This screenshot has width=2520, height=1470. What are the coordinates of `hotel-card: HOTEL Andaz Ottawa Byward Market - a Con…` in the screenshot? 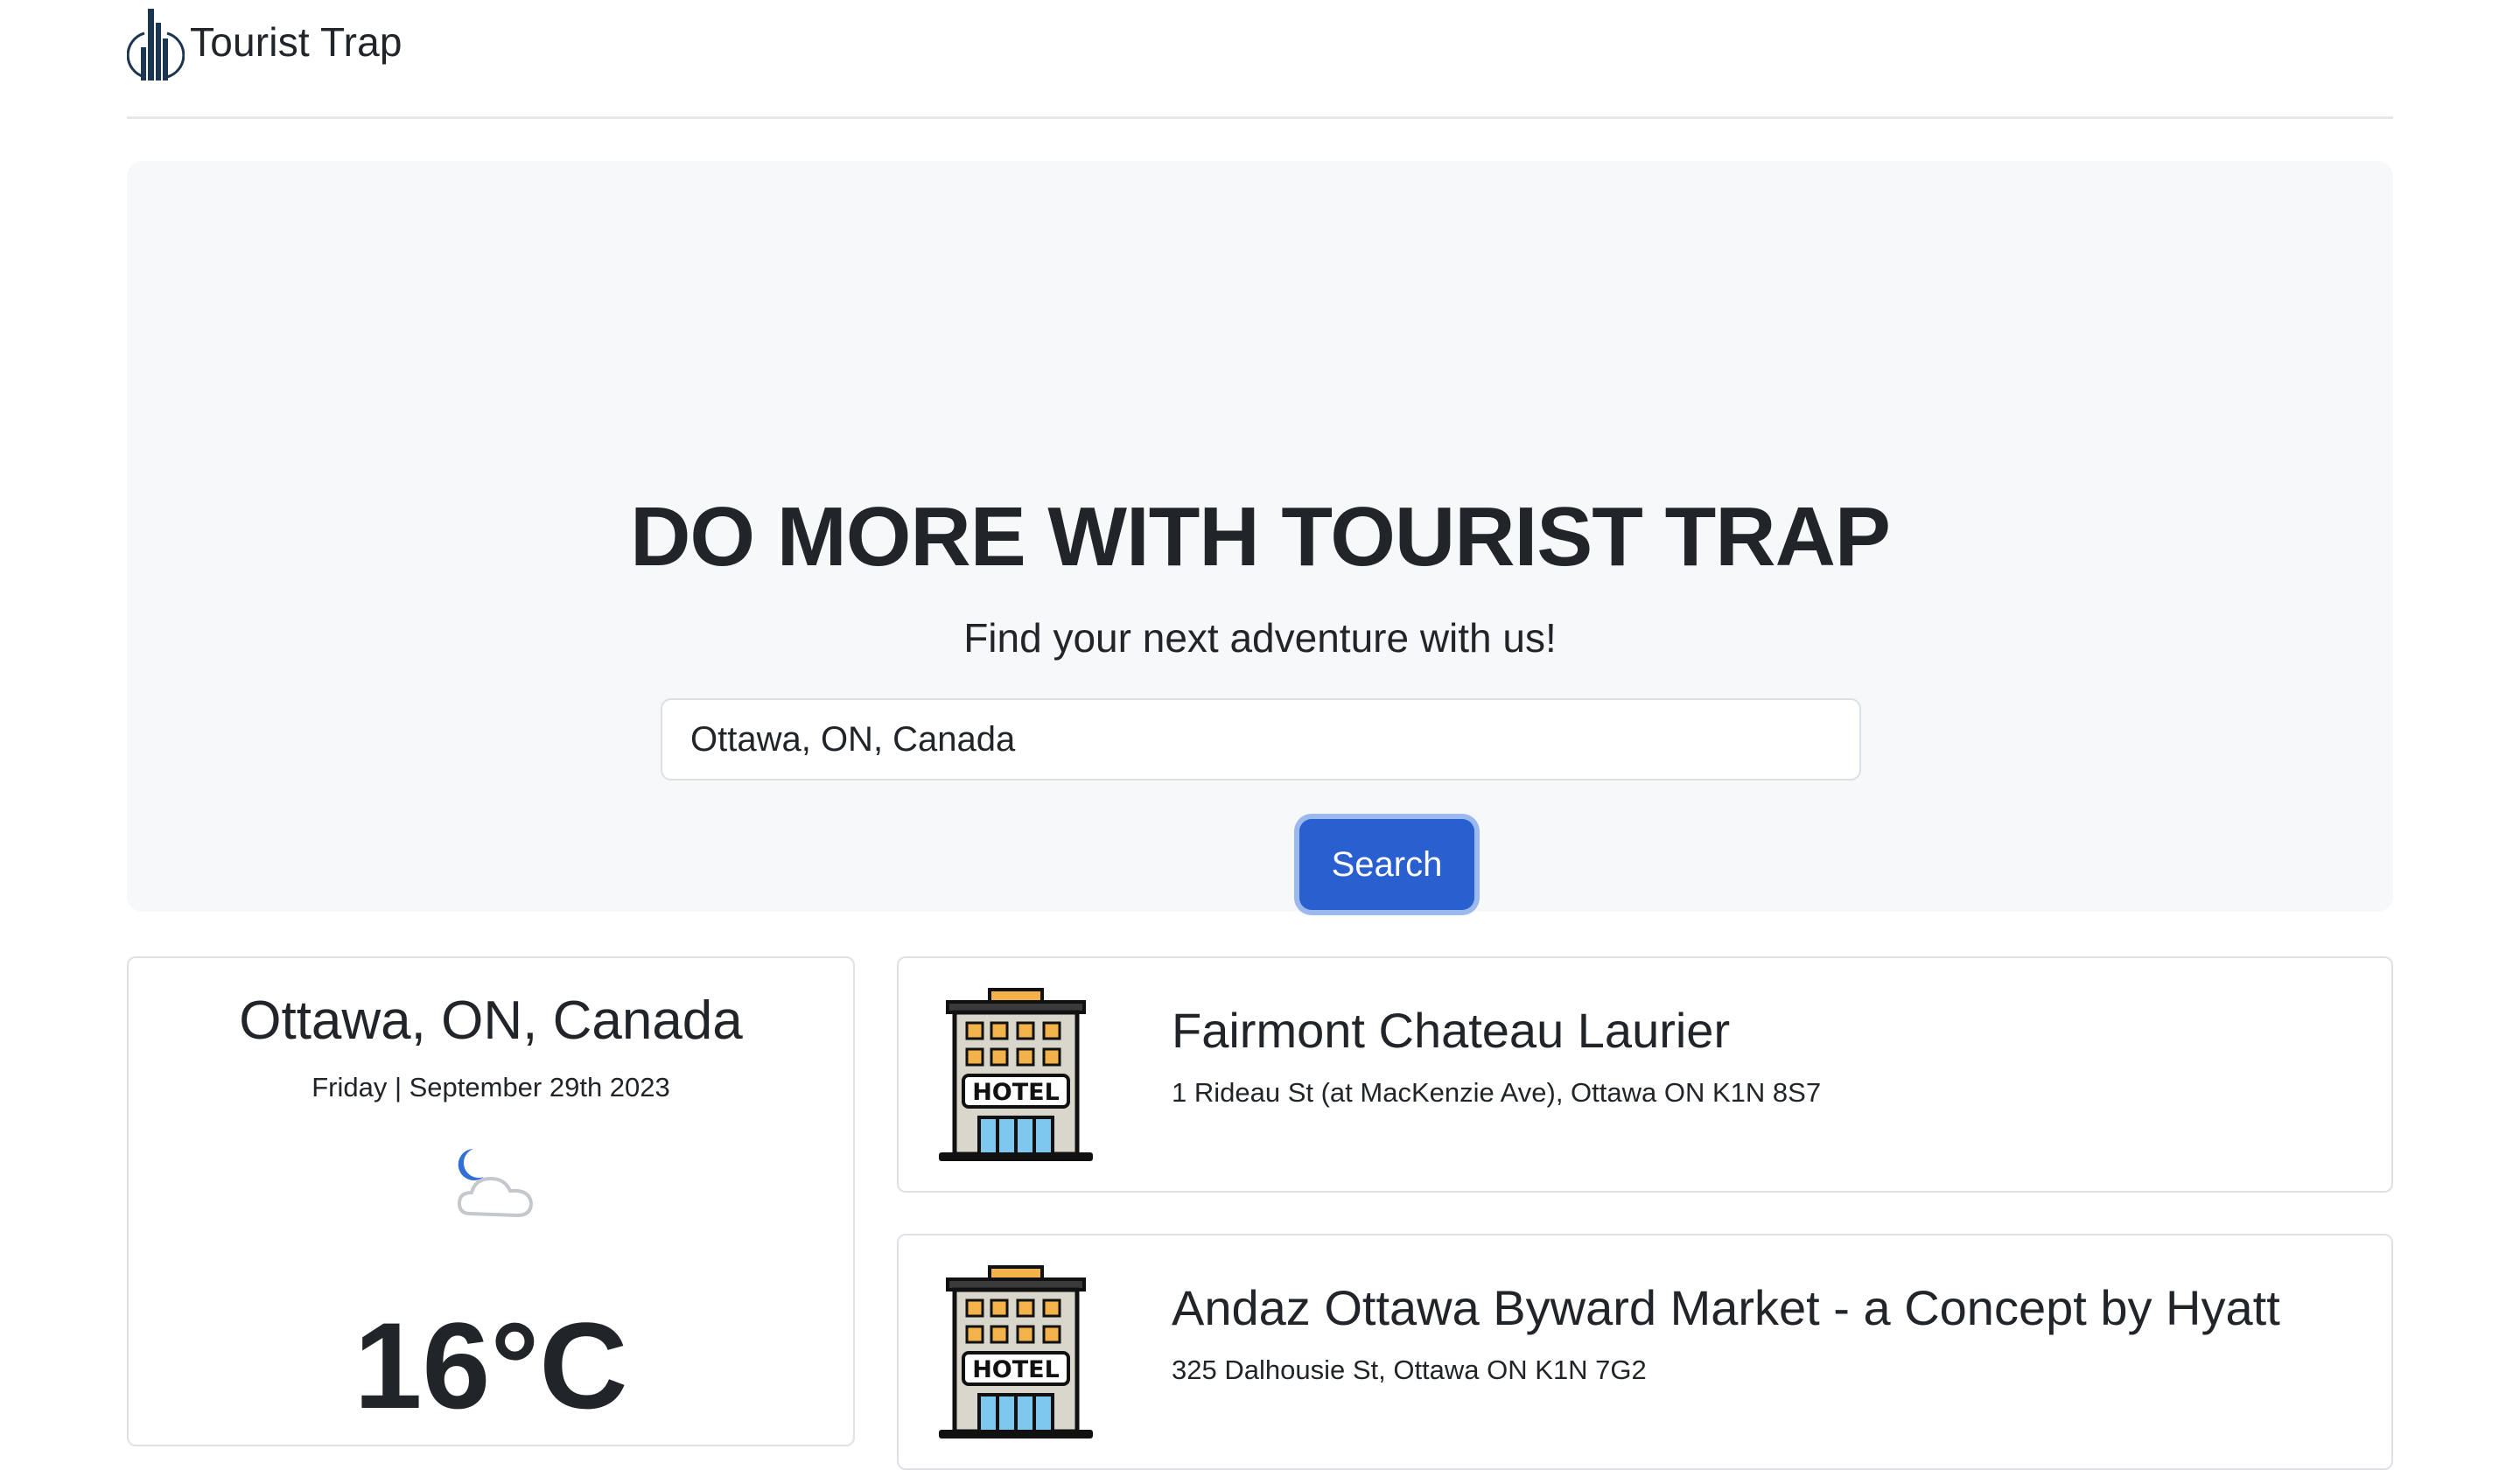 It's located at (1645, 1352).